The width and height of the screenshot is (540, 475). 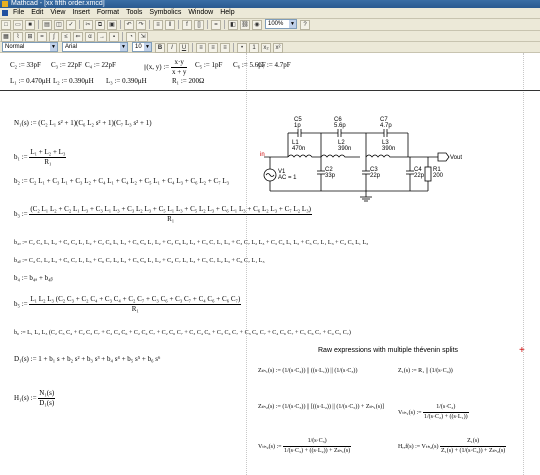 I want to click on bold-icon: B, so click(x=160, y=48).